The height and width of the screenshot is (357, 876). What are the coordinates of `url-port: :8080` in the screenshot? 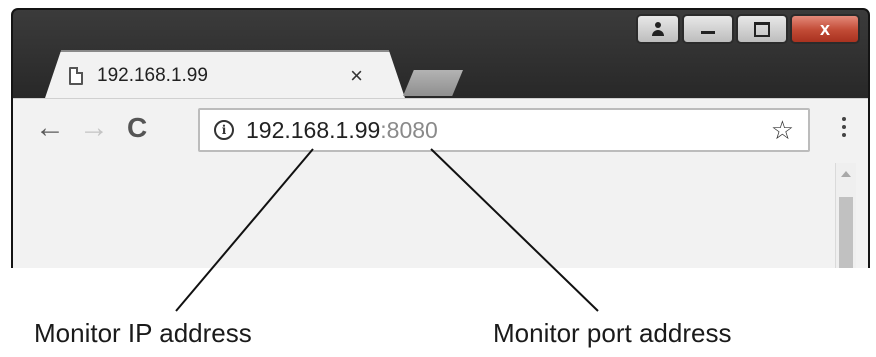 It's located at (409, 130).